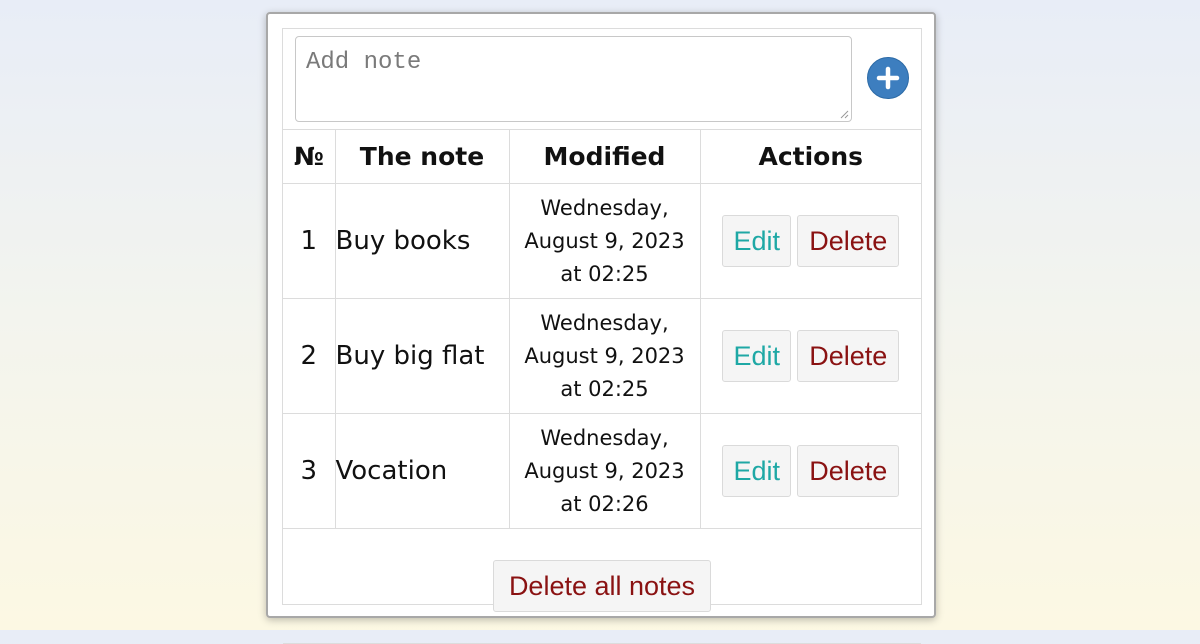  I want to click on add-note-input, so click(573, 79).